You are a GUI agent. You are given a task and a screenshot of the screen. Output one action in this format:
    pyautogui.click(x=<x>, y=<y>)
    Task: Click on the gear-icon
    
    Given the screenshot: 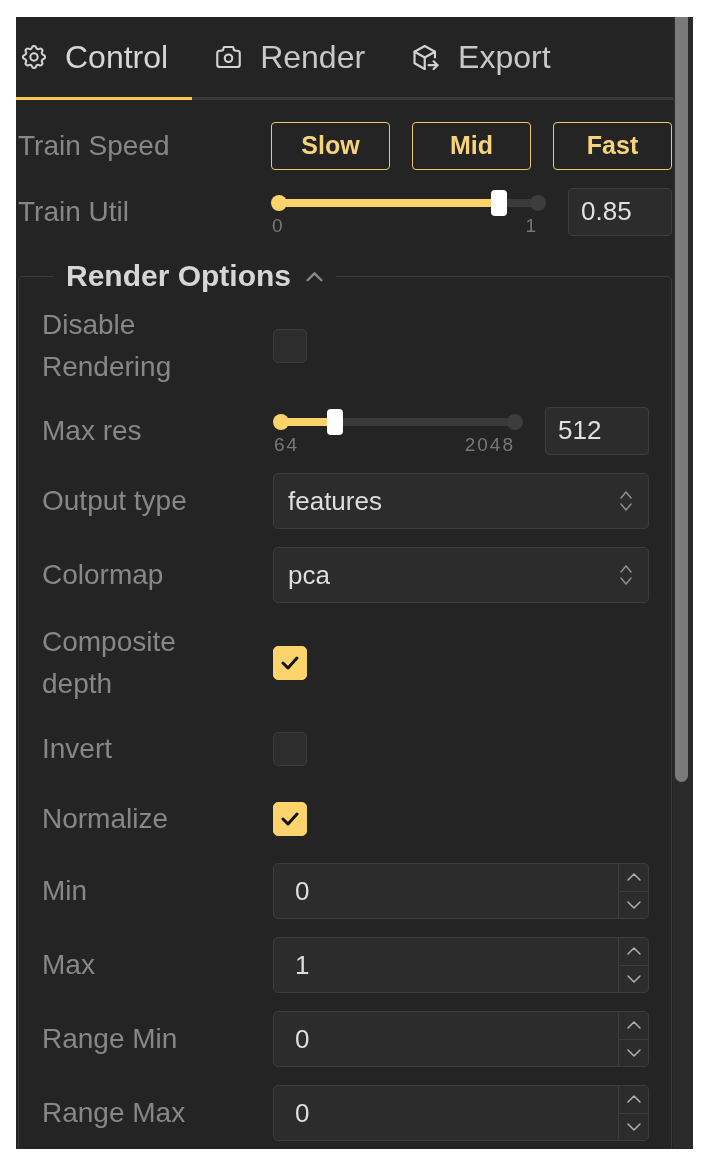 What is the action you would take?
    pyautogui.click(x=34, y=57)
    